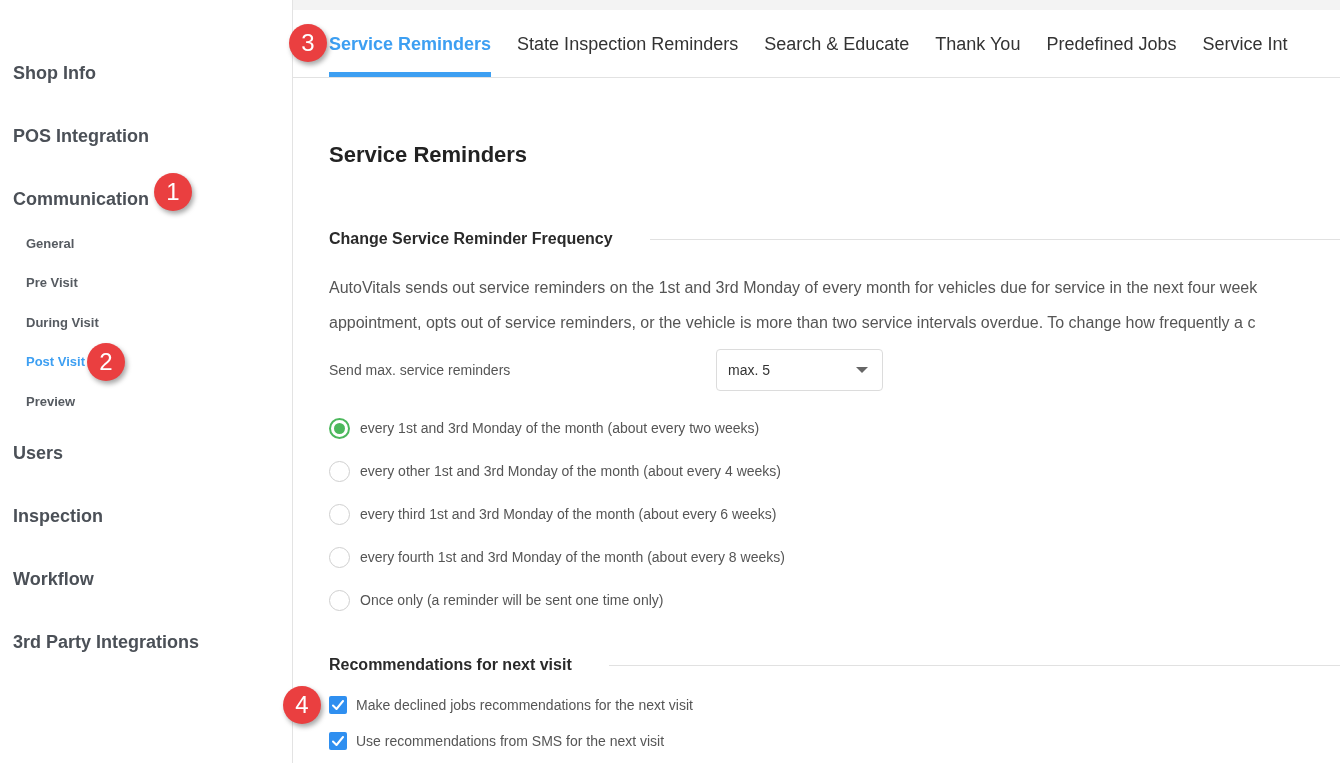  Describe the element at coordinates (302, 705) in the screenshot. I see `step-marker: 4` at that location.